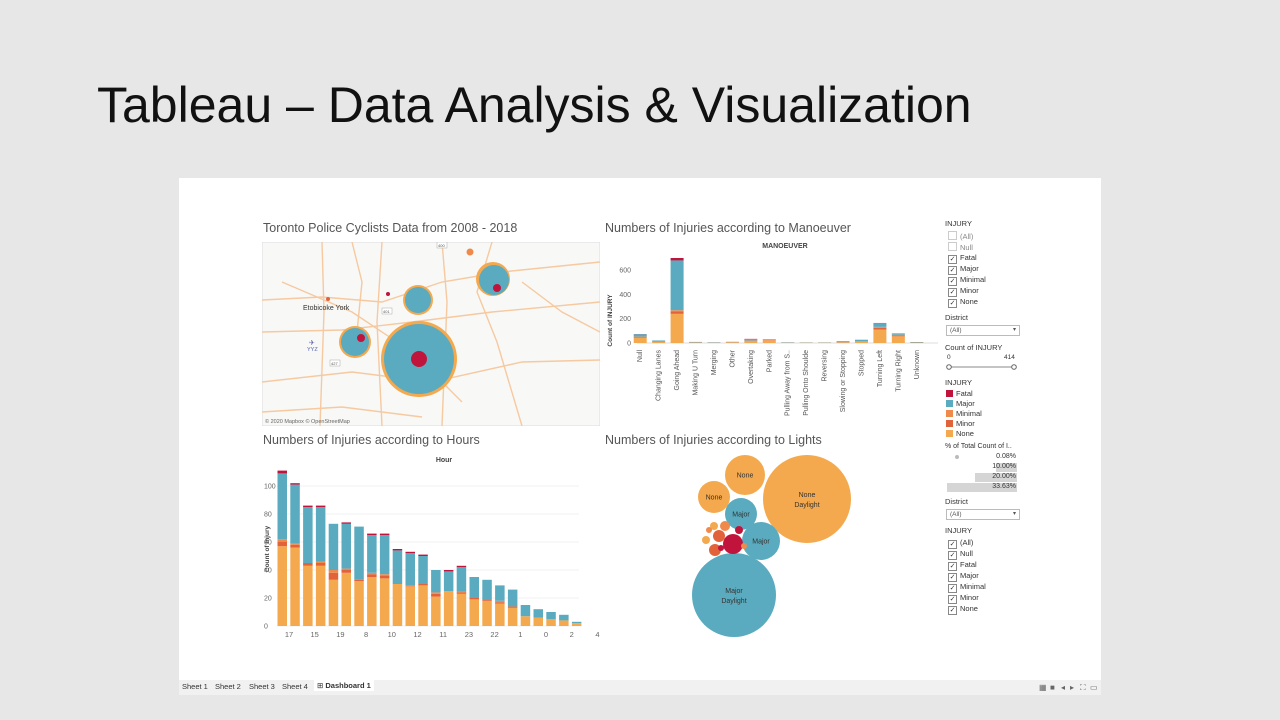  I want to click on fit-icon: ⛶, so click(1083, 688).